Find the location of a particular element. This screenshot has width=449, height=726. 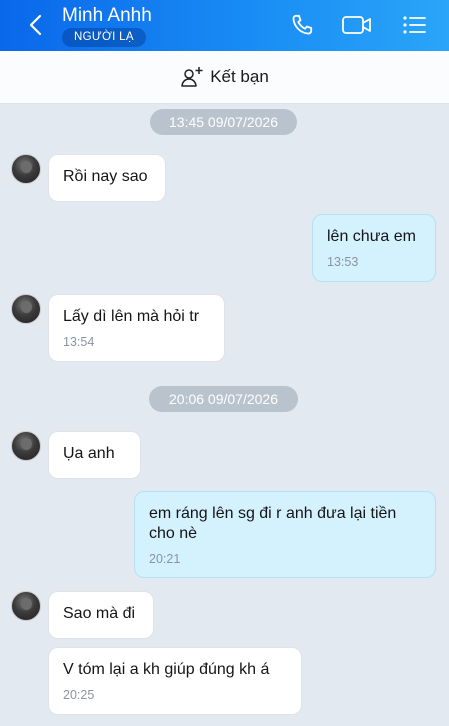

message-bubble-incoming: Ụa anh is located at coordinates (94, 455).